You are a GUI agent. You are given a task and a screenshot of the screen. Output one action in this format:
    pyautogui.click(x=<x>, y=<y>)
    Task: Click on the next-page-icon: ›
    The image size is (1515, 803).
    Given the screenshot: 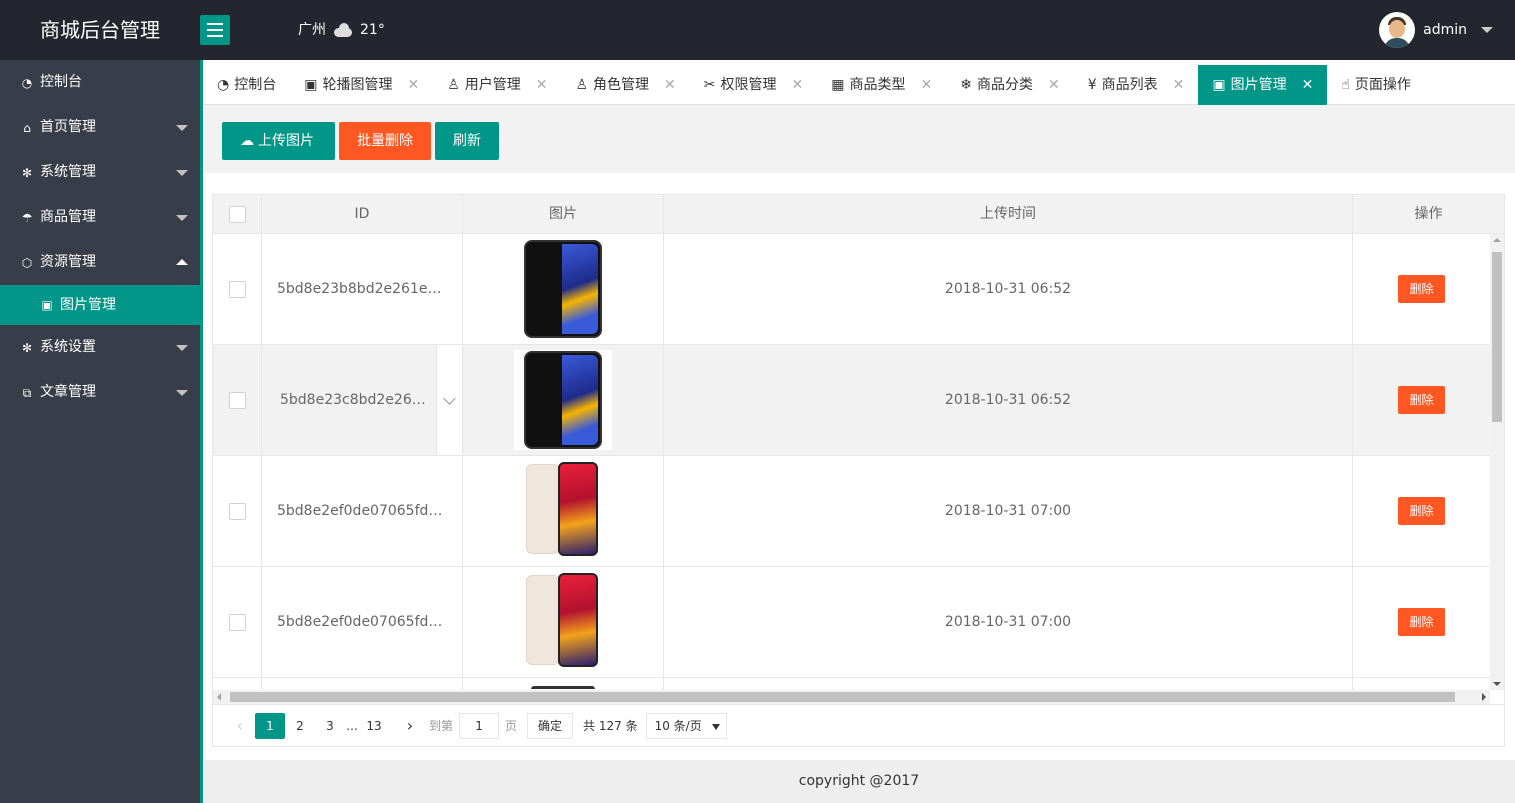 What is the action you would take?
    pyautogui.click(x=410, y=726)
    